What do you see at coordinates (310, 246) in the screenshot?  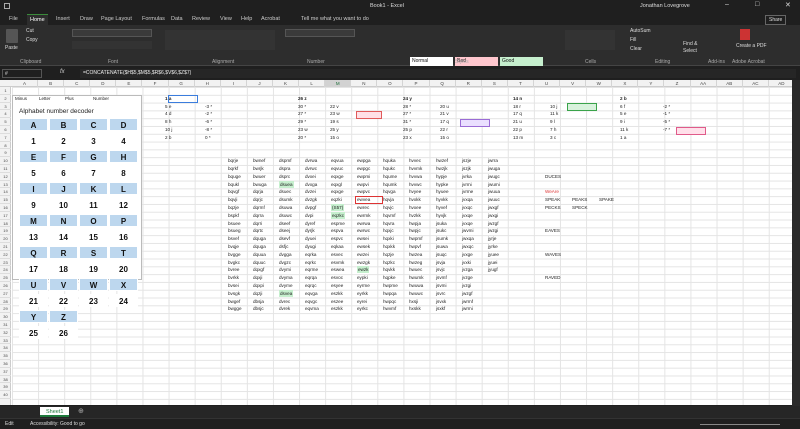 I see `word-cell: dyugi` at bounding box center [310, 246].